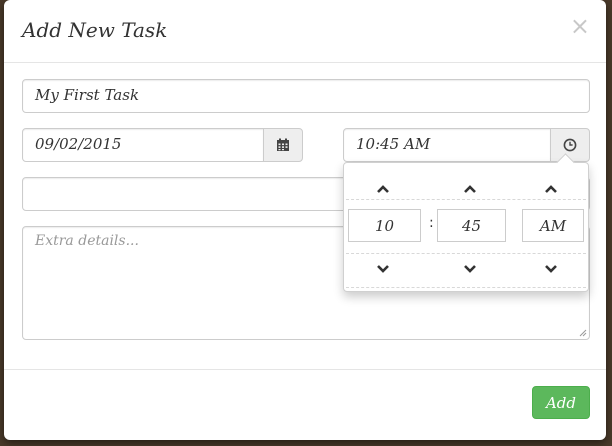 The width and height of the screenshot is (612, 446). I want to click on calendar-button, so click(283, 145).